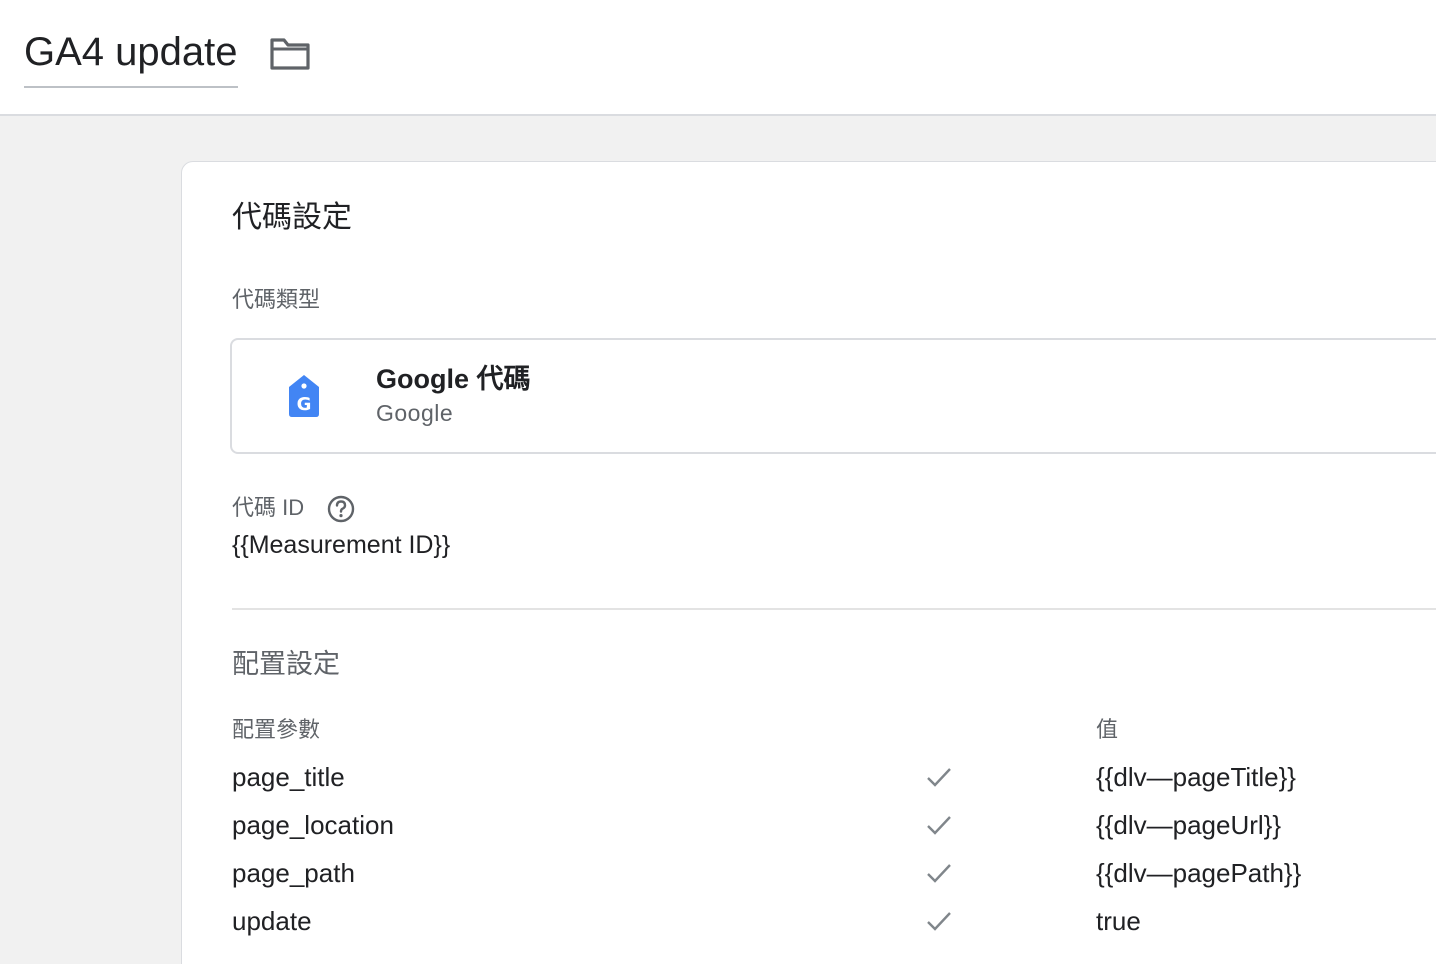  What do you see at coordinates (1199, 873) in the screenshot?
I see `param-value: {{dlv—pagePath}}` at bounding box center [1199, 873].